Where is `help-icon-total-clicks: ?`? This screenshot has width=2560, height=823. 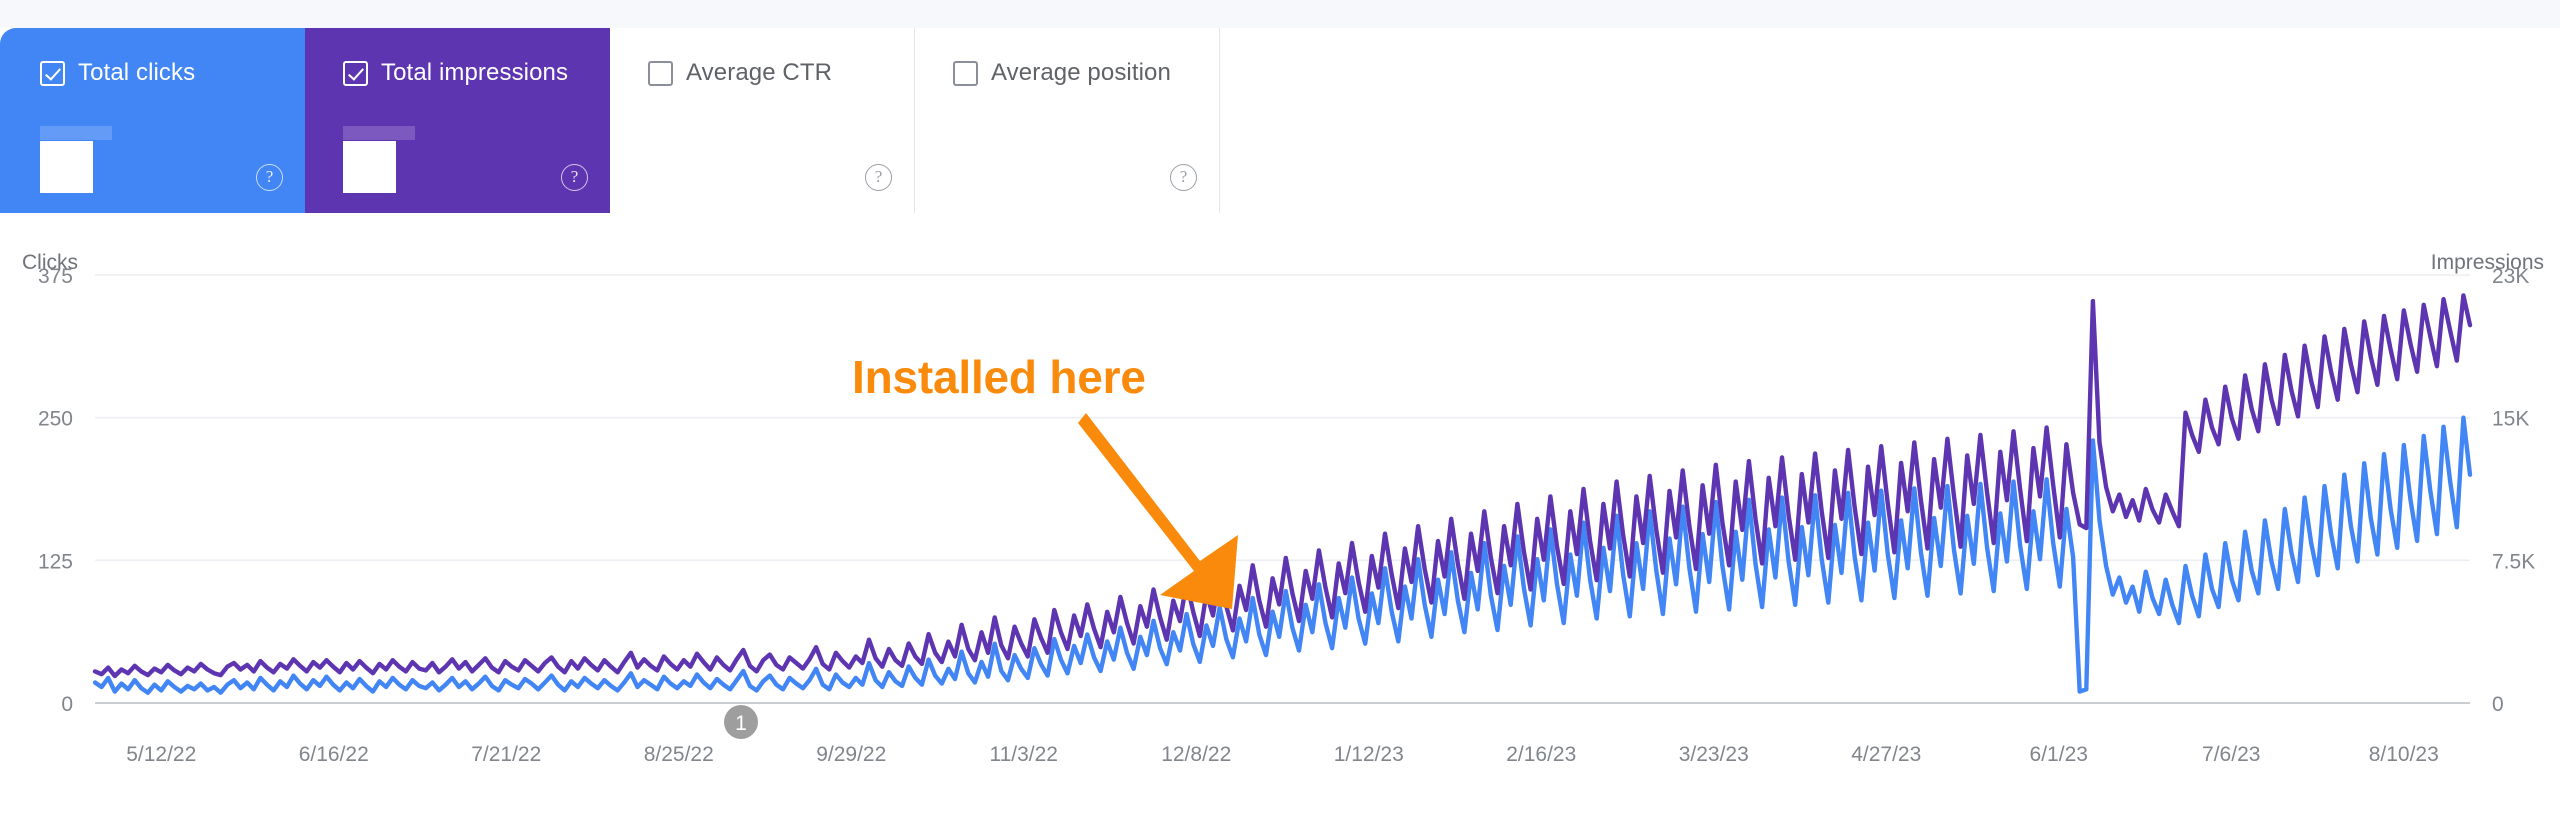
help-icon-total-clicks: ? is located at coordinates (269, 177).